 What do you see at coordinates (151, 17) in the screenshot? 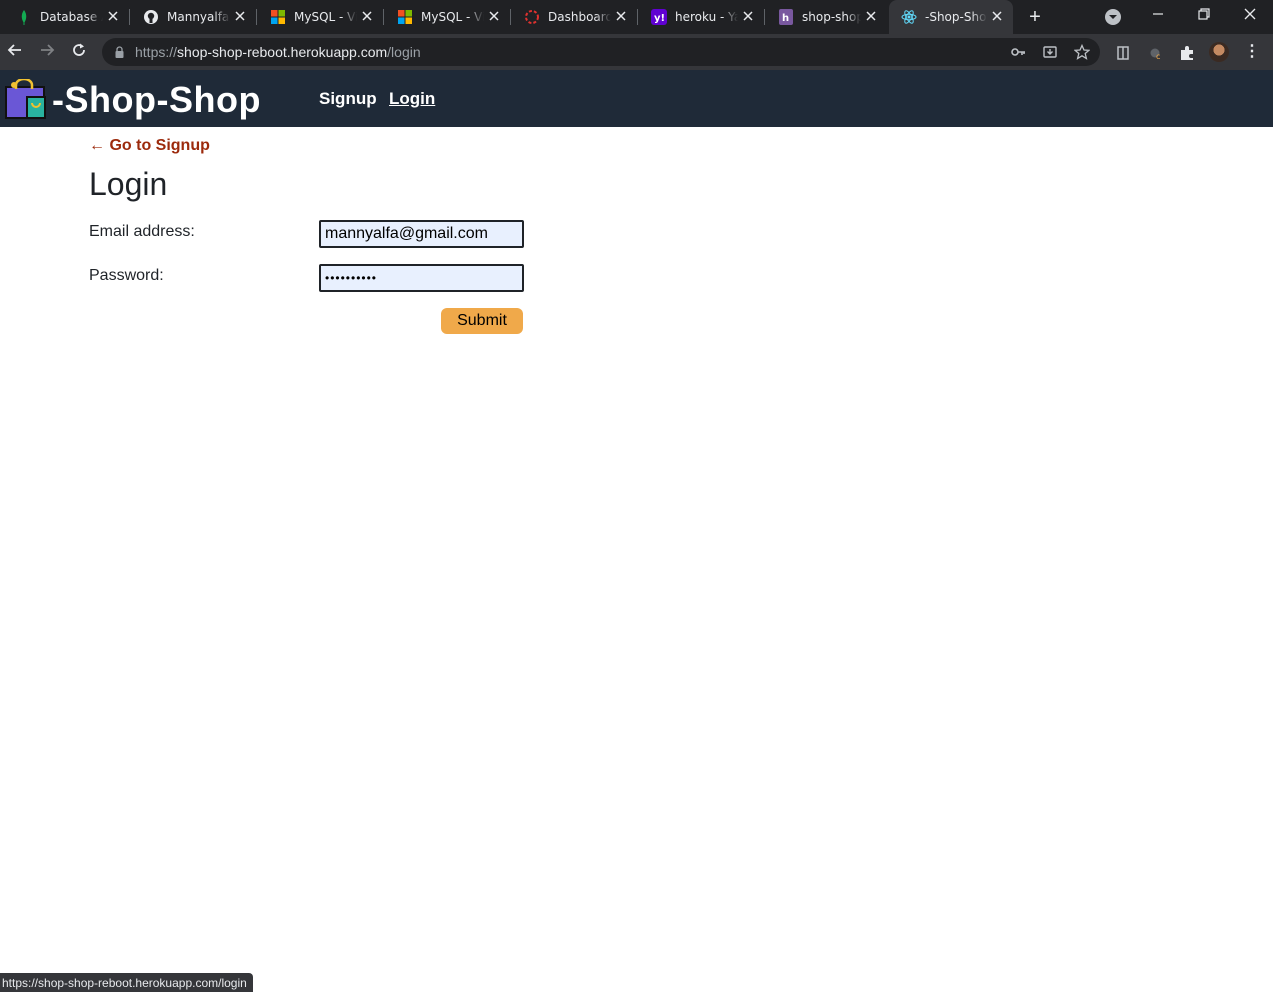
I see `github-icon` at bounding box center [151, 17].